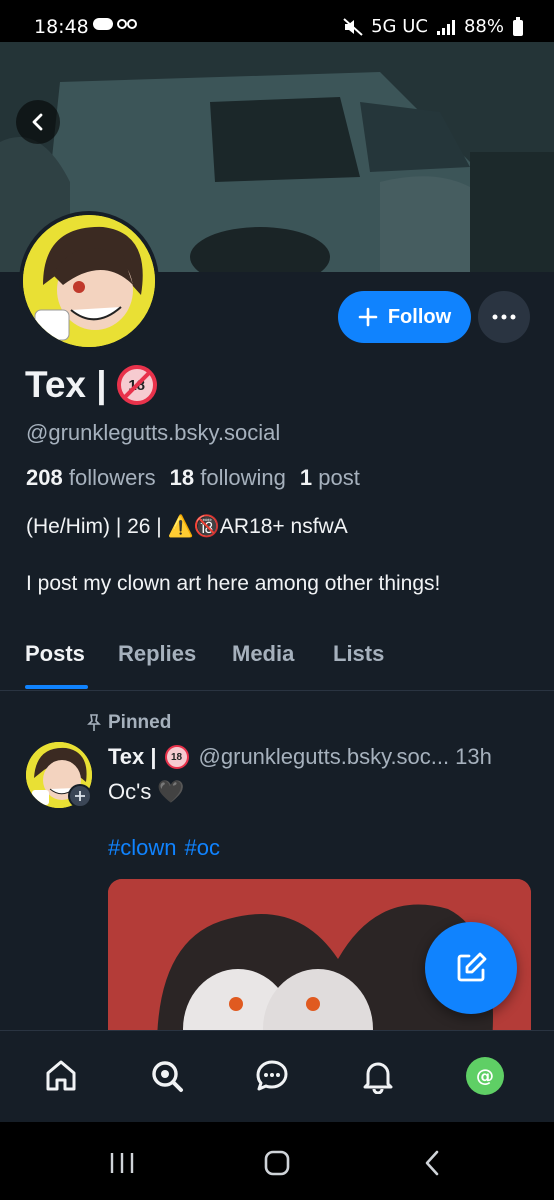 Image resolution: width=554 pixels, height=1200 pixels. What do you see at coordinates (339, 477) in the screenshot?
I see `posts-label: post` at bounding box center [339, 477].